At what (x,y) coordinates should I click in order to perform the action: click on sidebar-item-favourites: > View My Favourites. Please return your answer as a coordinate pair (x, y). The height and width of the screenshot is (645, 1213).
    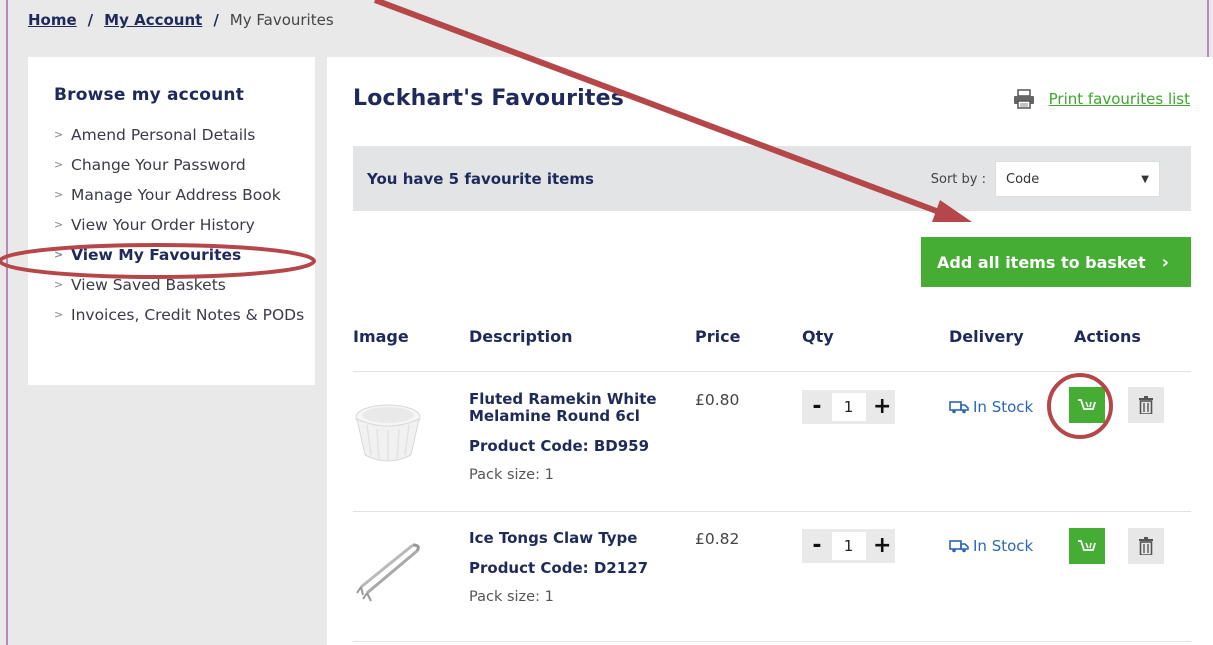
    Looking at the image, I should click on (184, 255).